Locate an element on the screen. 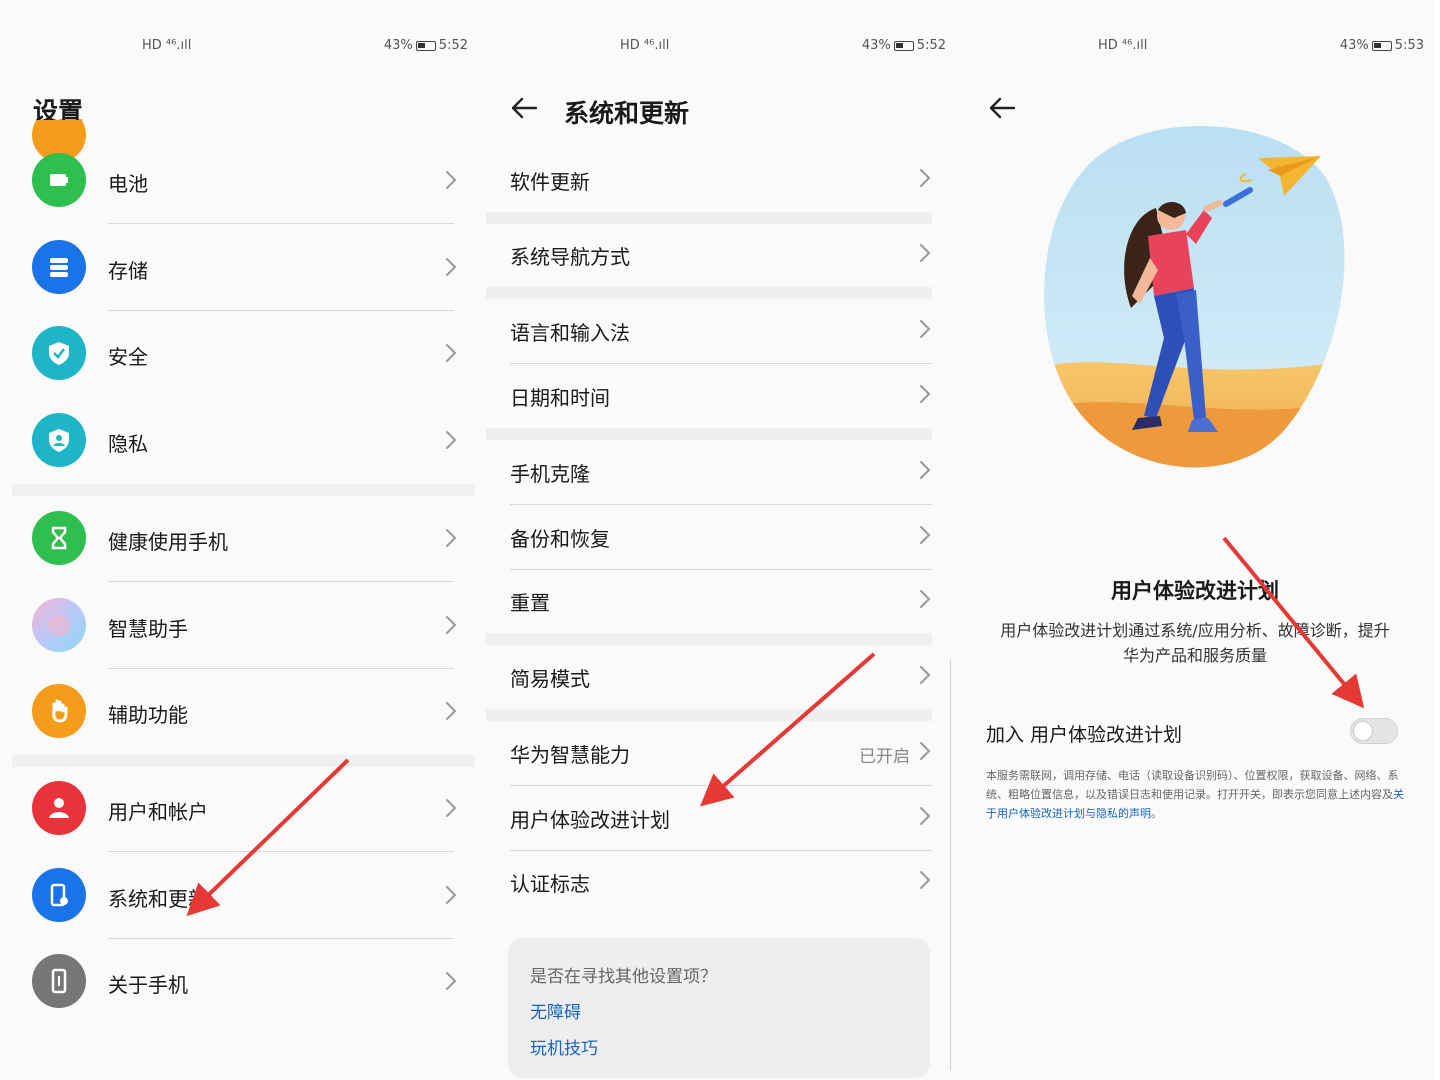 The height and width of the screenshot is (1080, 1440). shield-icon is located at coordinates (59, 353).